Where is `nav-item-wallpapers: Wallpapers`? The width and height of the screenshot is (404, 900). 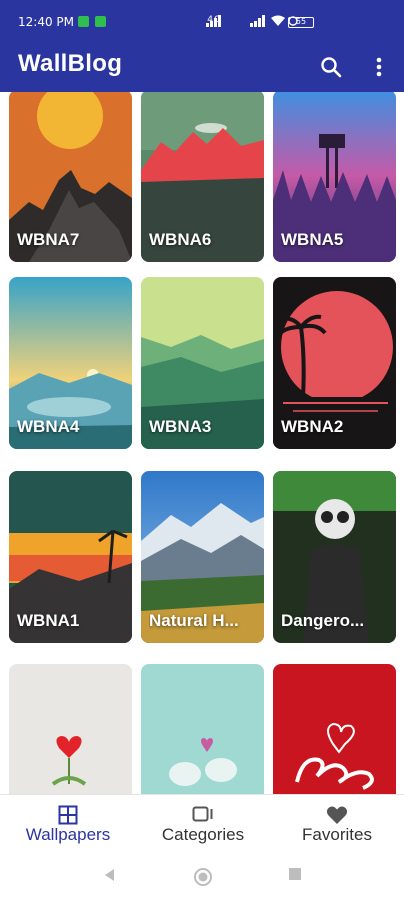
nav-item-wallpapers: Wallpapers is located at coordinates (68, 825).